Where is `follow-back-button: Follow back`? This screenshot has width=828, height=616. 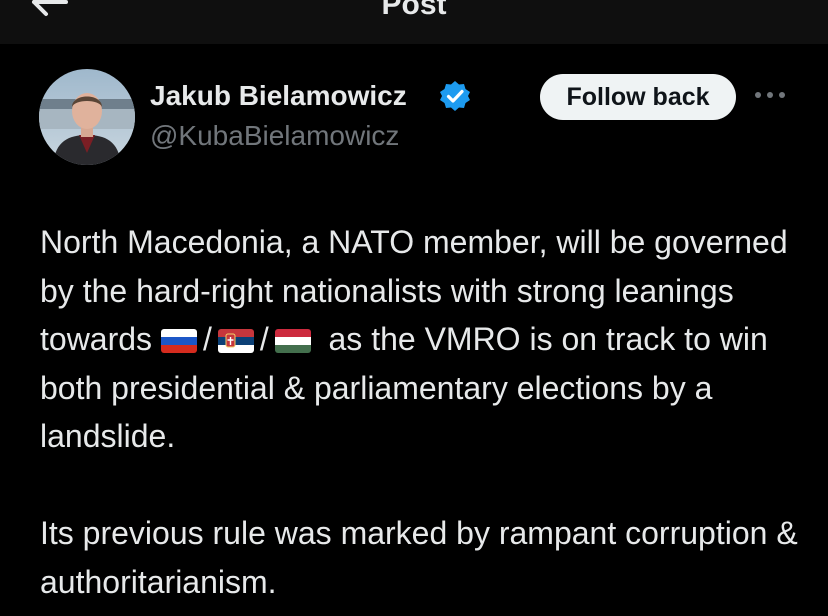
follow-back-button: Follow back is located at coordinates (638, 97).